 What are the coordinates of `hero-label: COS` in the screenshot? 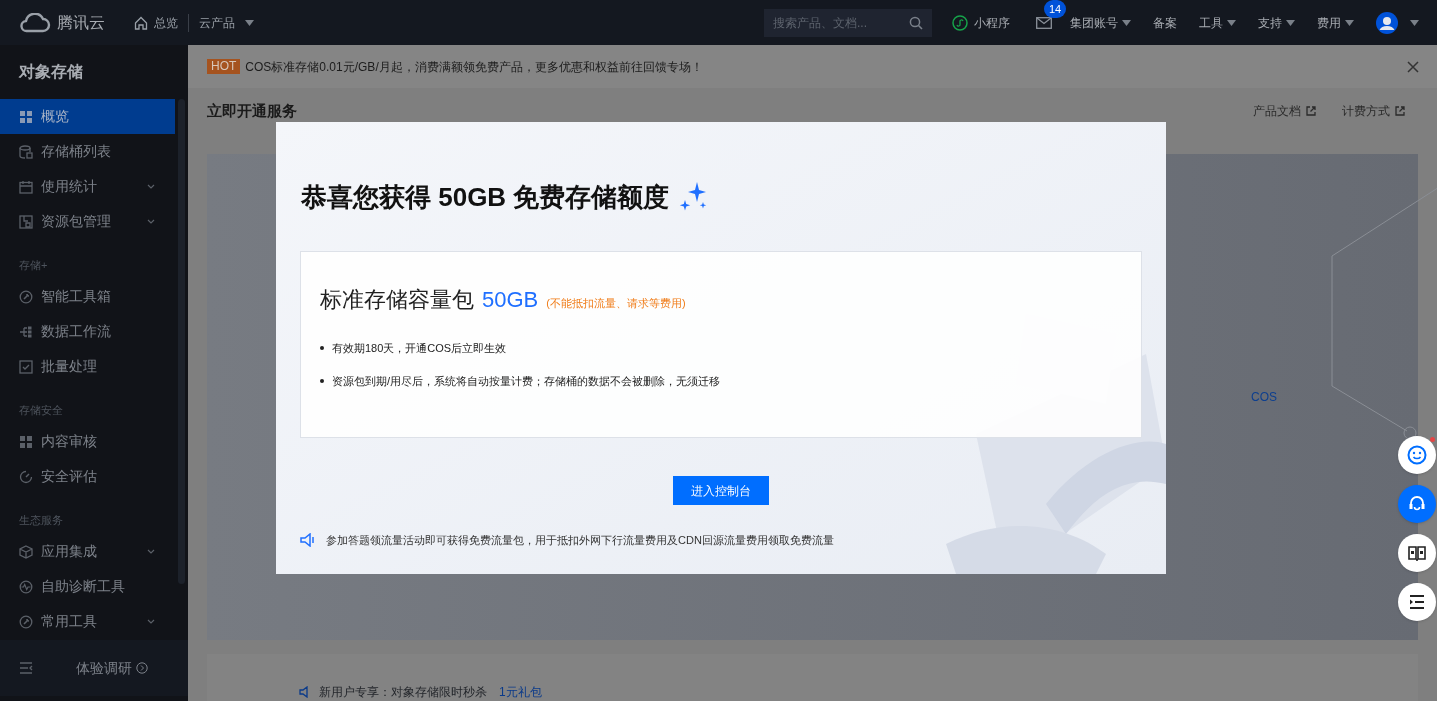 It's located at (1264, 397).